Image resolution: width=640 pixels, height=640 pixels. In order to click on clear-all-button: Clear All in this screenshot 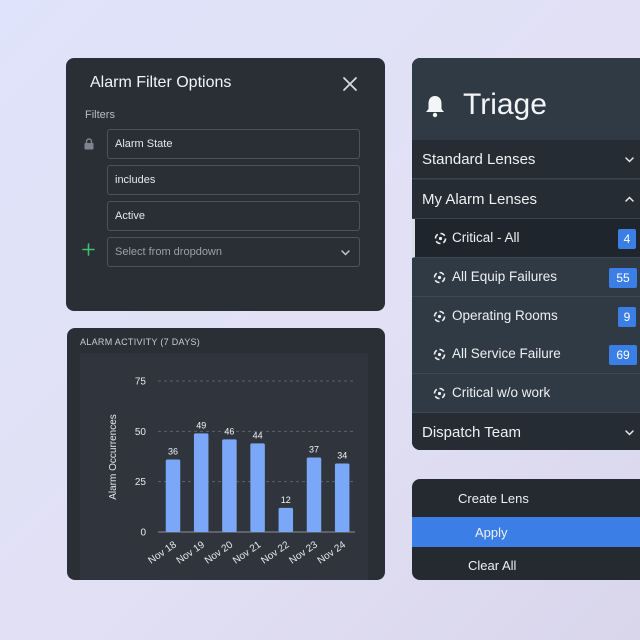, I will do `click(526, 564)`.